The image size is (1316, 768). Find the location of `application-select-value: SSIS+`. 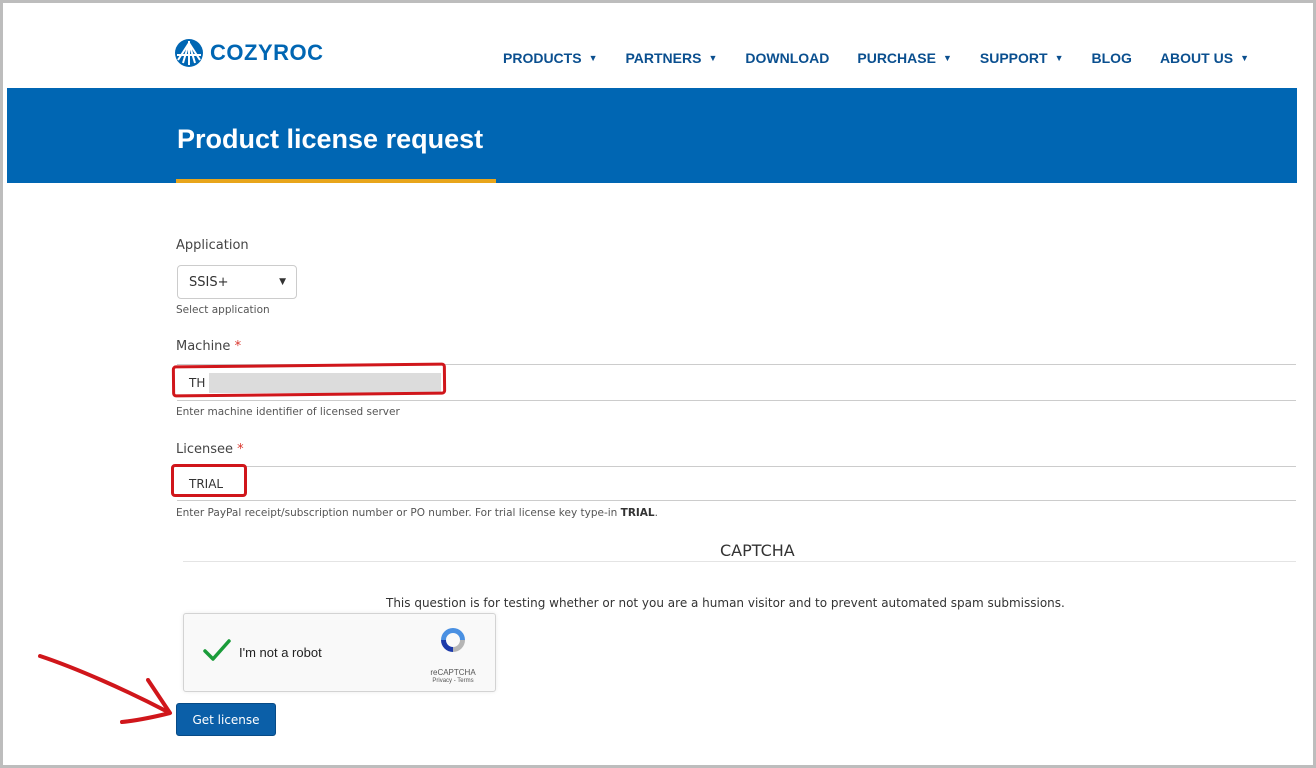

application-select-value: SSIS+ is located at coordinates (209, 282).